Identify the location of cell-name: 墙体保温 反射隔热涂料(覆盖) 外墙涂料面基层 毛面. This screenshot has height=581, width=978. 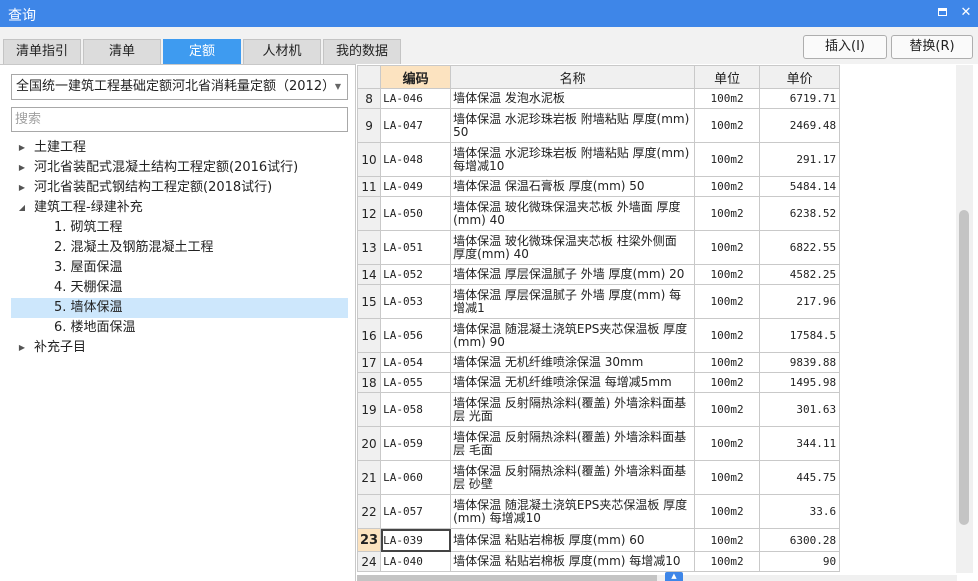
(573, 443).